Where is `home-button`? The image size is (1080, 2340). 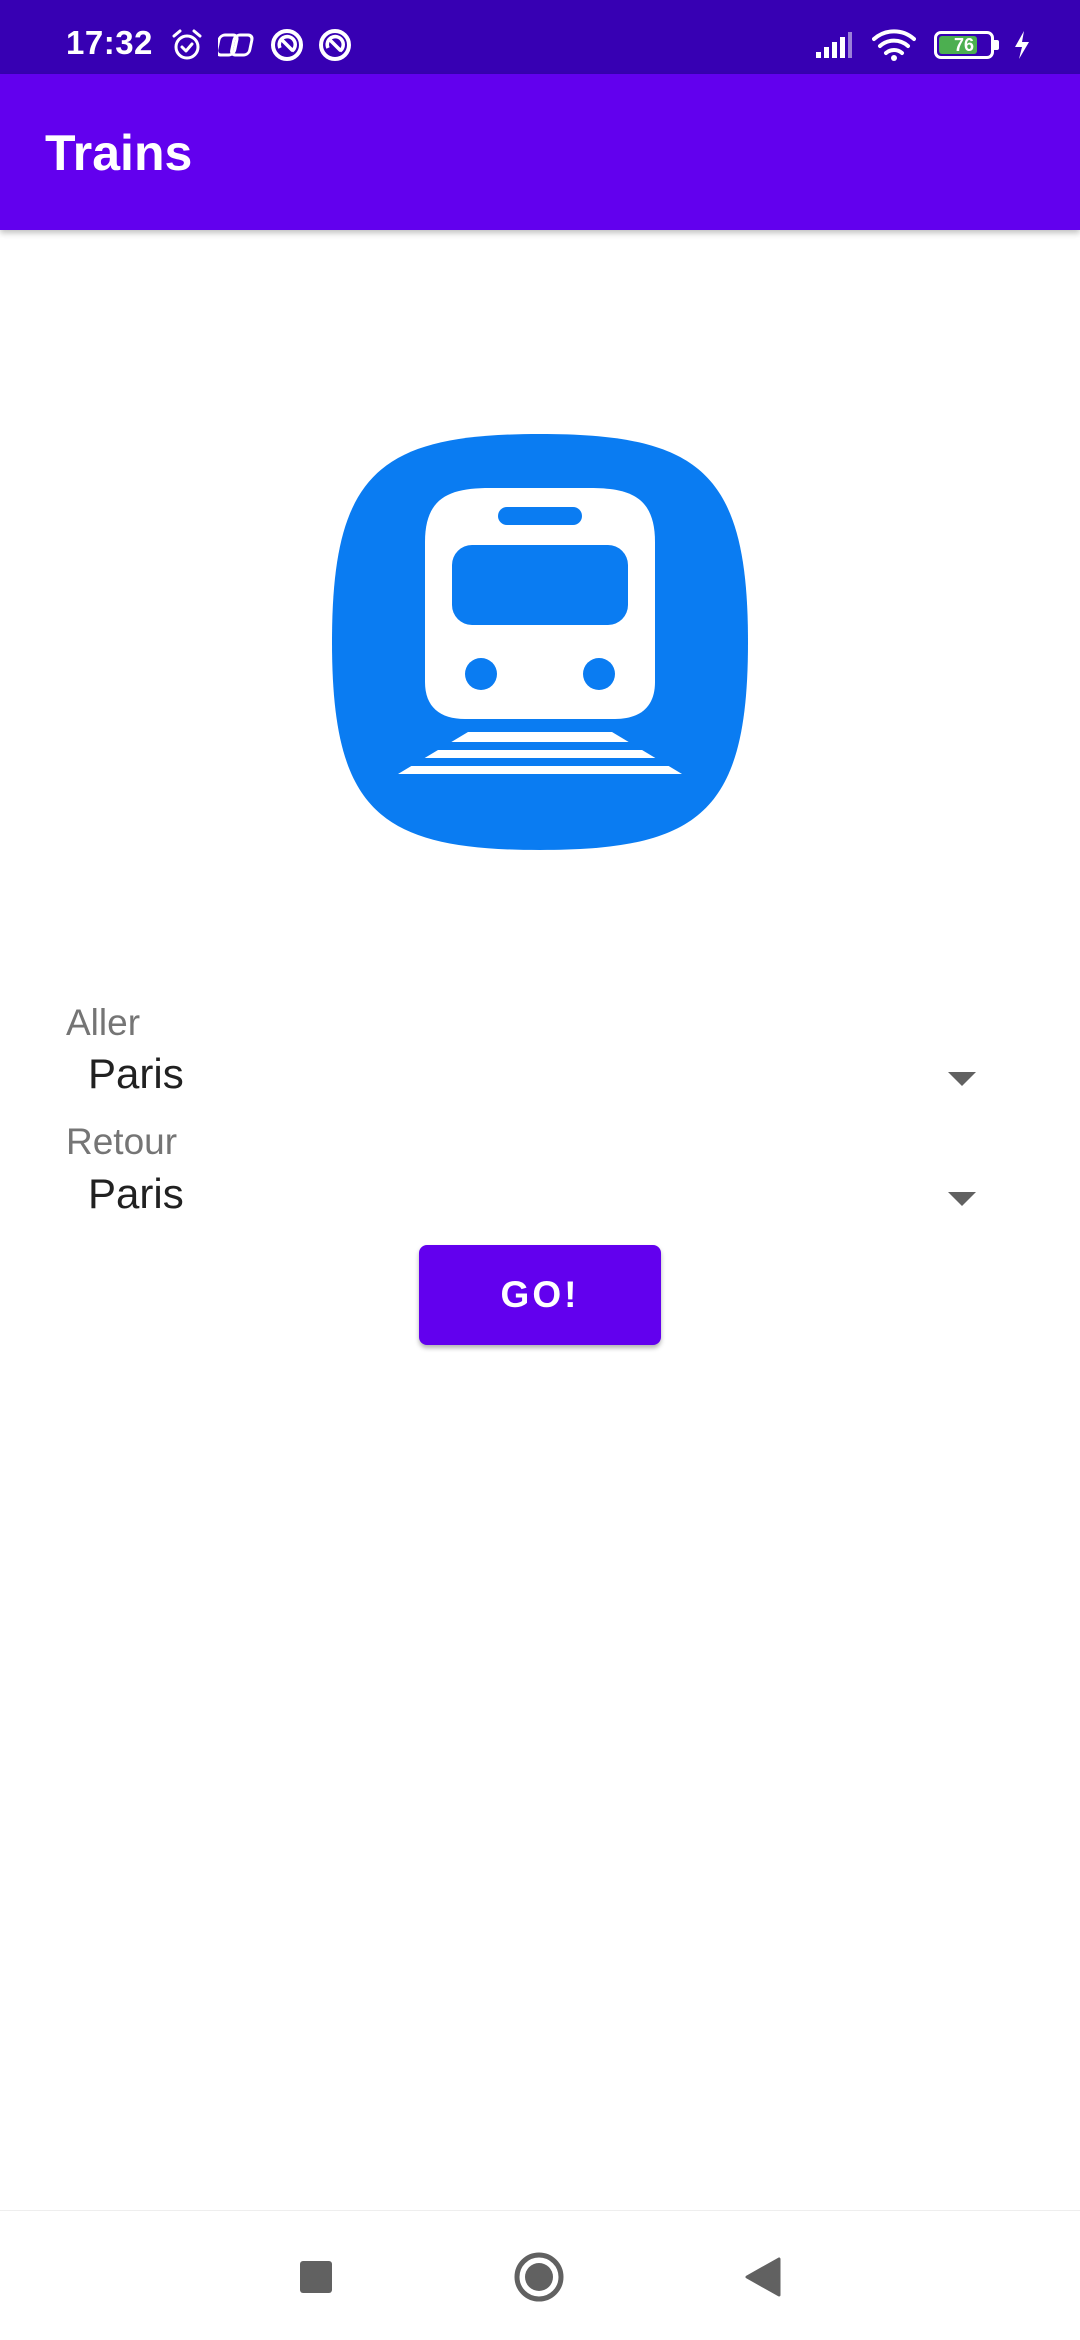 home-button is located at coordinates (539, 2277).